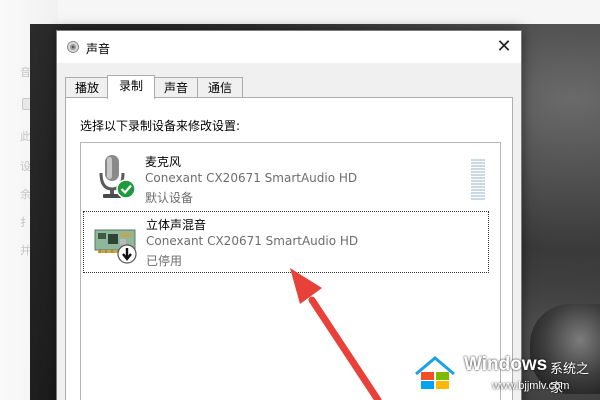 This screenshot has width=600, height=400. I want to click on device-status: 默认设备, so click(169, 198).